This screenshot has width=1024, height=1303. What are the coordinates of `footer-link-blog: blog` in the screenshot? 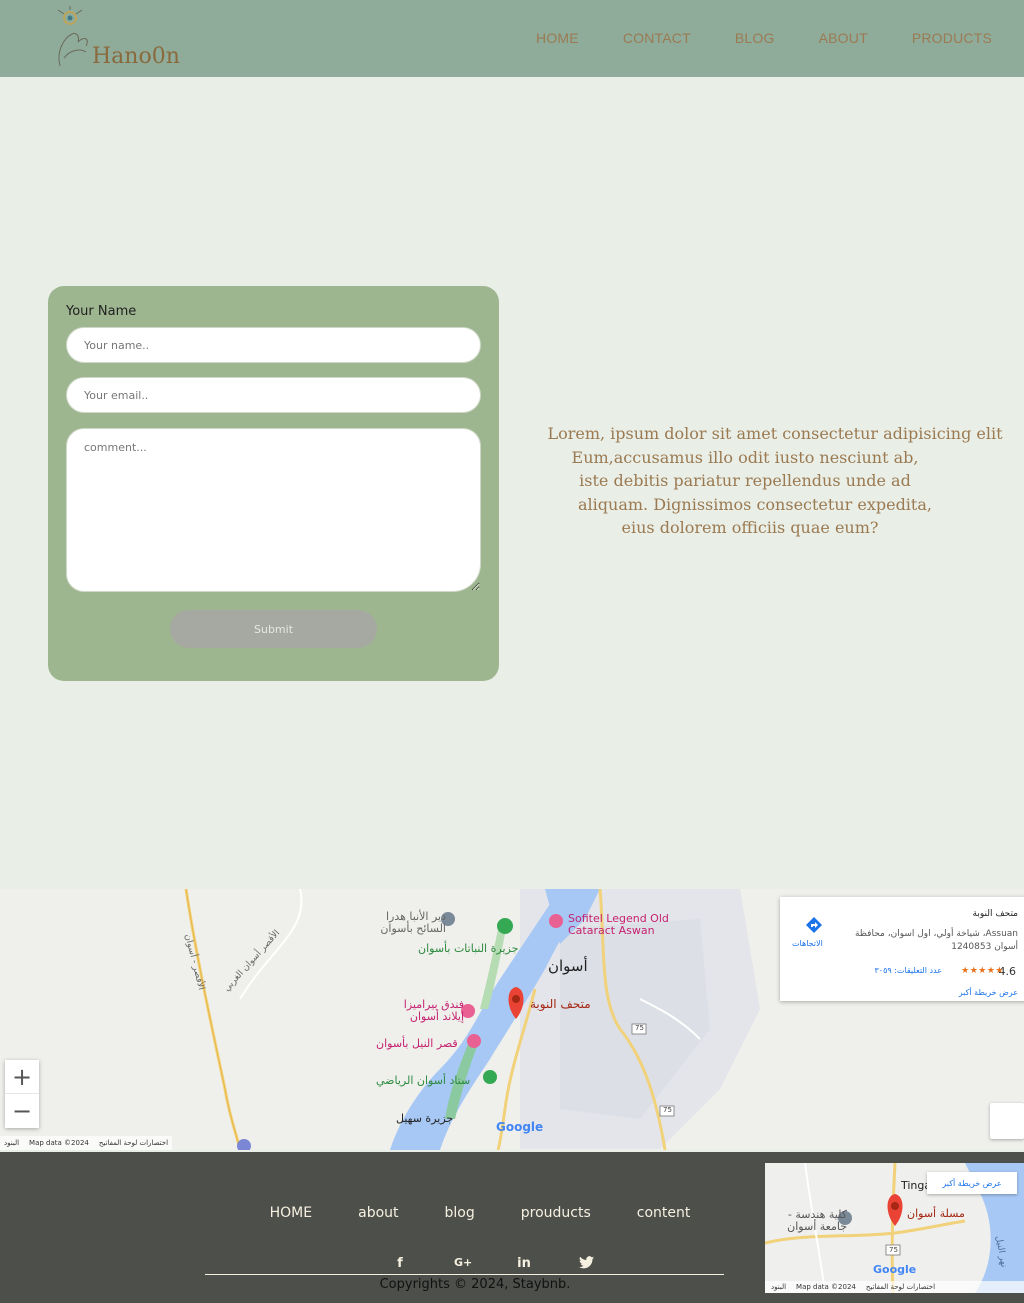 It's located at (460, 1213).